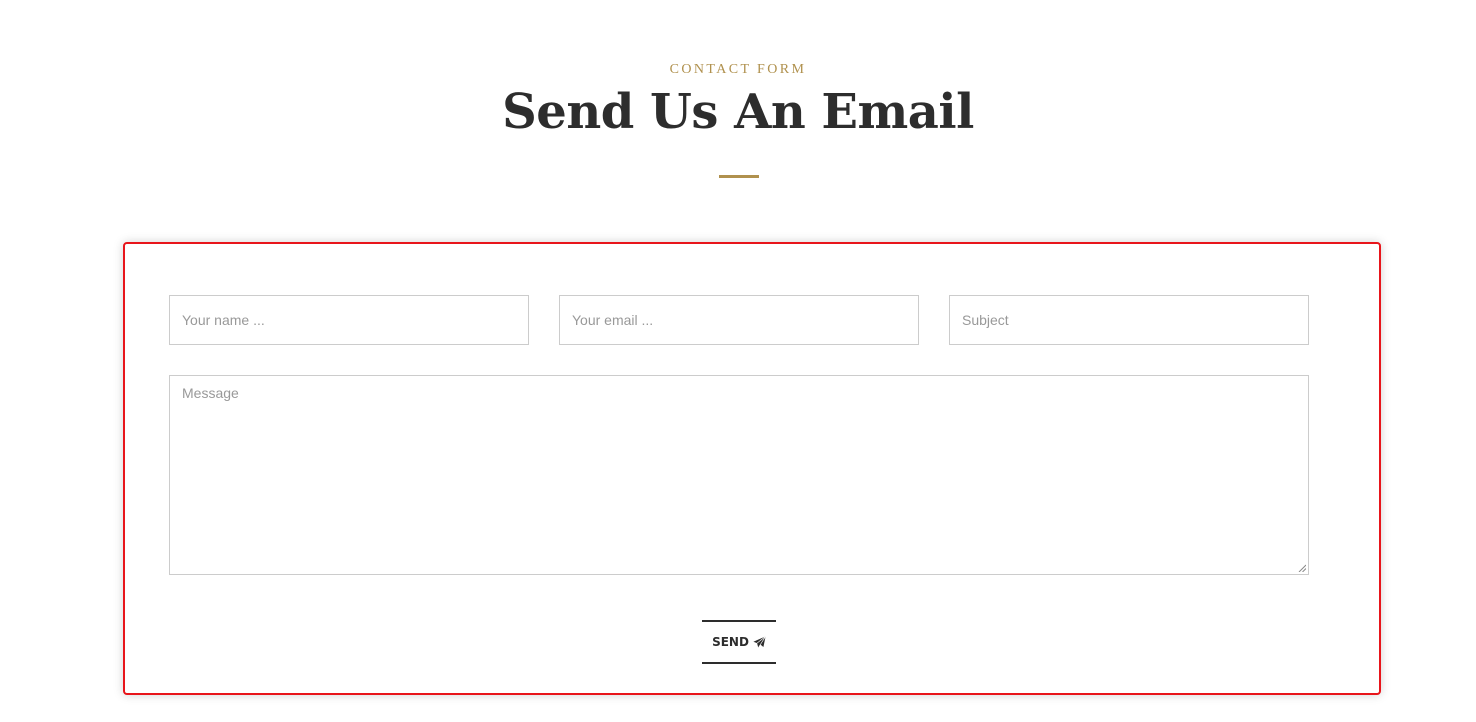 Image resolution: width=1476 pixels, height=722 pixels. I want to click on resize-grip-icon, so click(1302, 568).